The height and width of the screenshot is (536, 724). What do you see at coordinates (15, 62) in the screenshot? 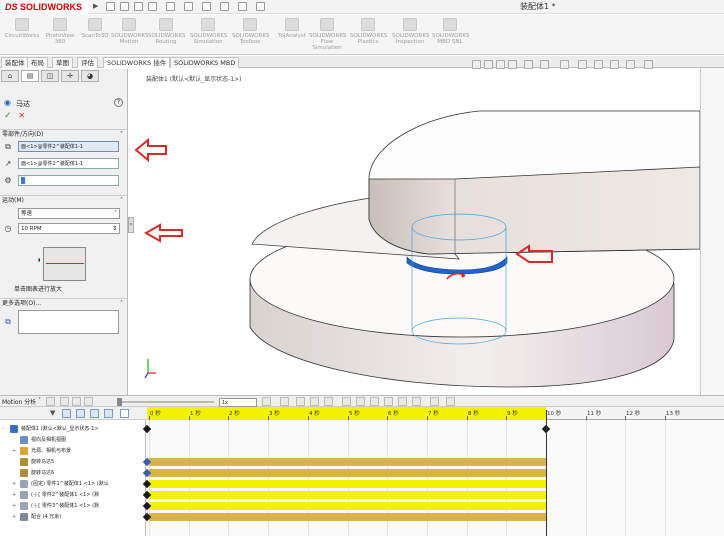
I see `tab-assembly: 装配体` at bounding box center [15, 62].